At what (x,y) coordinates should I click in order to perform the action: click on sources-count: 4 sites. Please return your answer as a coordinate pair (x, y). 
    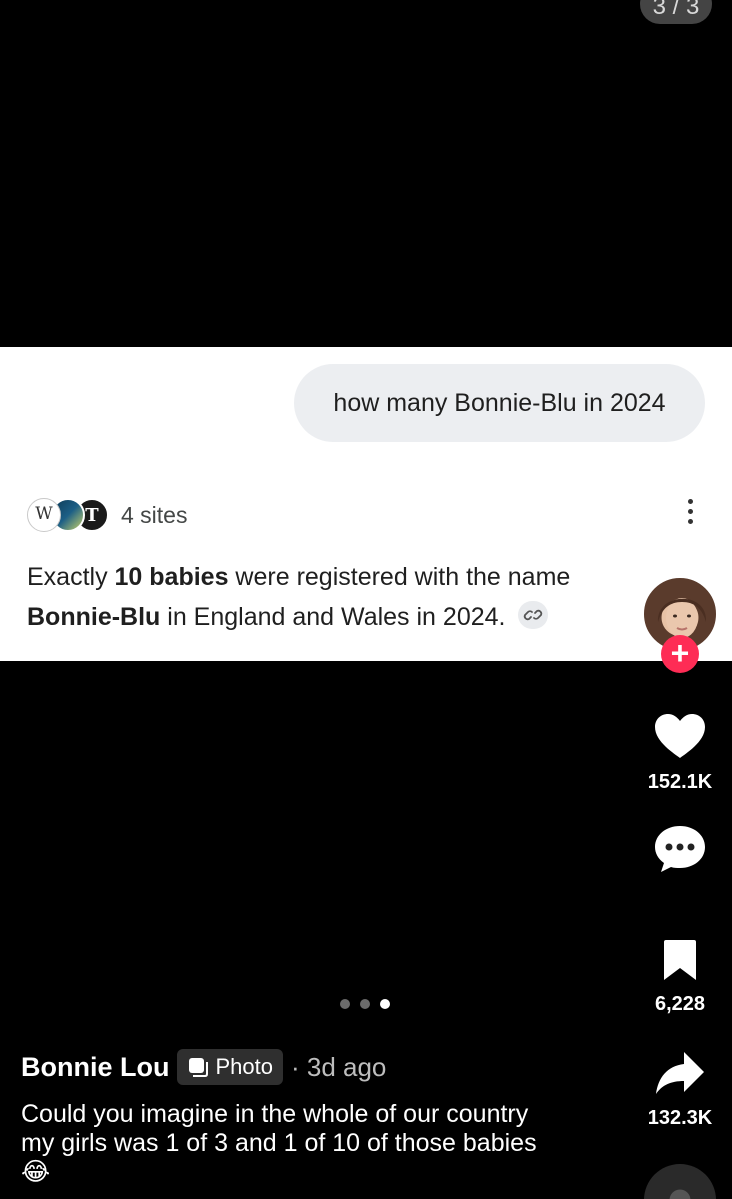
    Looking at the image, I should click on (154, 514).